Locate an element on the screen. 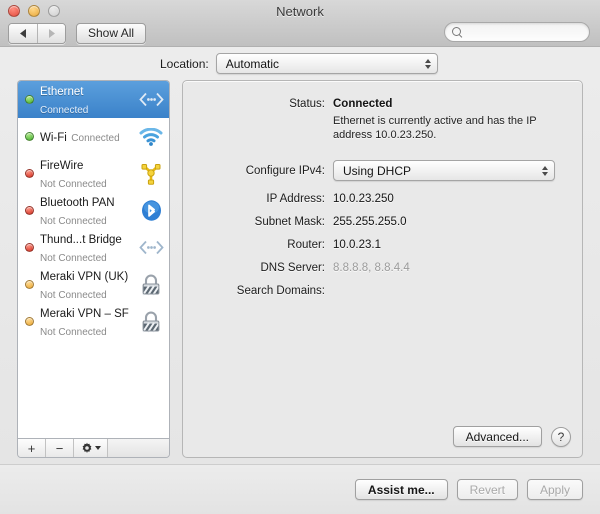  configure-ipv4-row: Configure IPv4: Using DHCP is located at coordinates (382, 170).